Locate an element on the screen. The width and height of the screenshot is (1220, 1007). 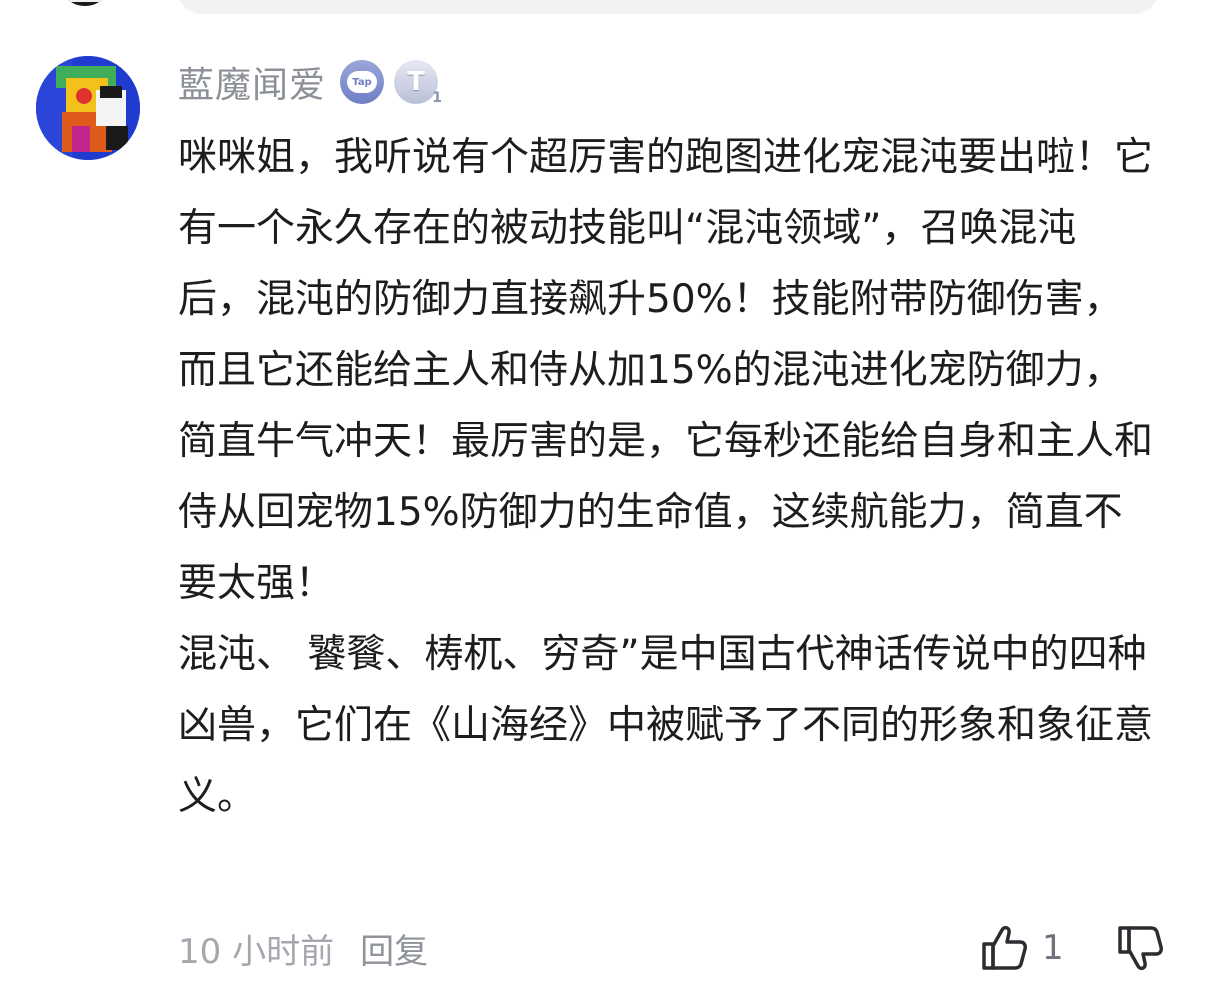
thumbs-down-icon is located at coordinates (1140, 948).